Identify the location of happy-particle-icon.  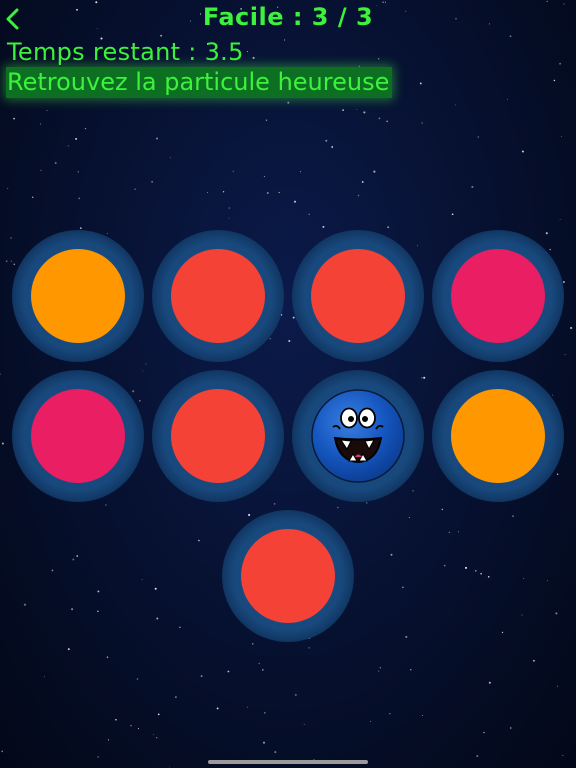
(358, 436).